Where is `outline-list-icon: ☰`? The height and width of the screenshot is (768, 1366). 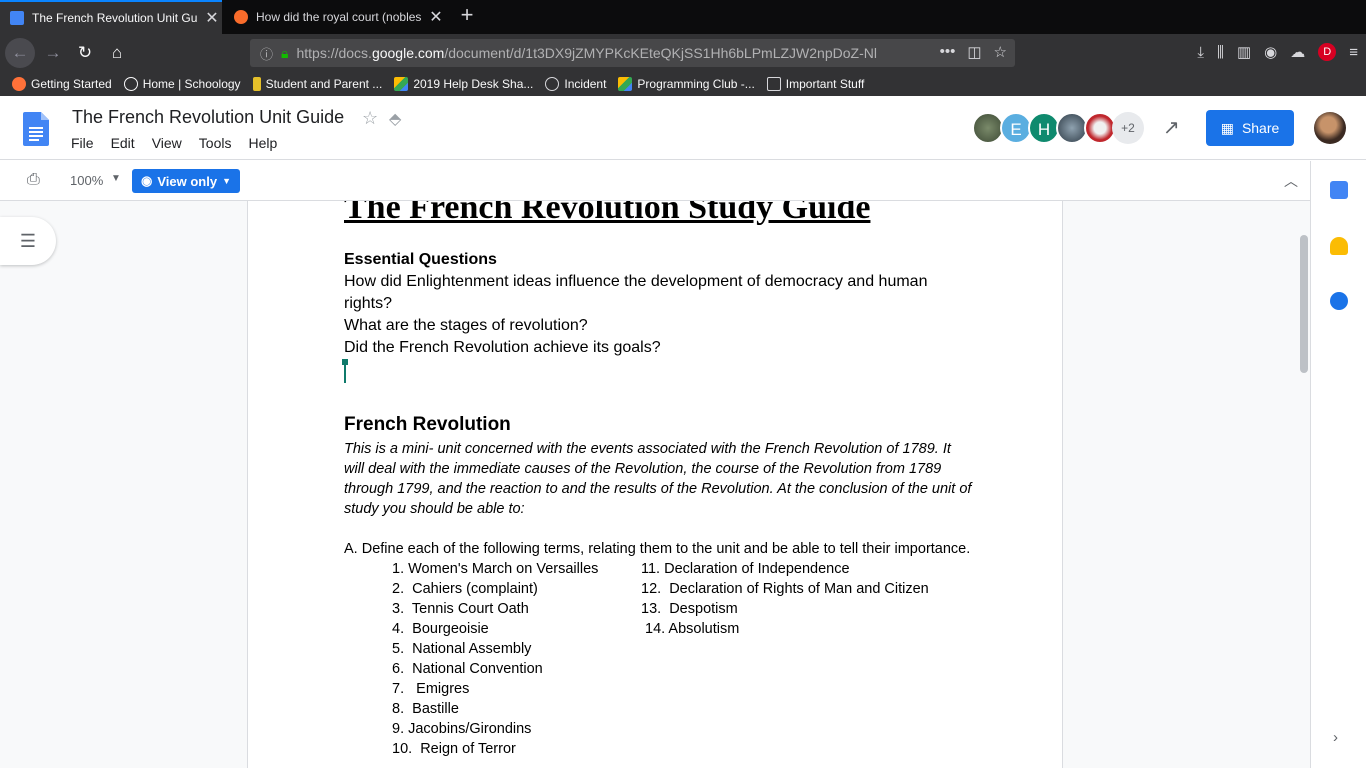 outline-list-icon: ☰ is located at coordinates (28, 240).